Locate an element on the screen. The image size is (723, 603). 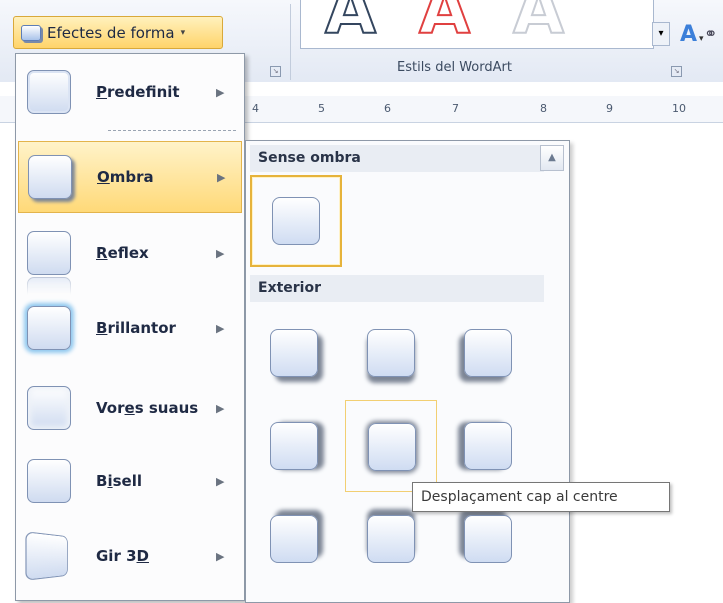
shape-effects-icon is located at coordinates (31, 32).